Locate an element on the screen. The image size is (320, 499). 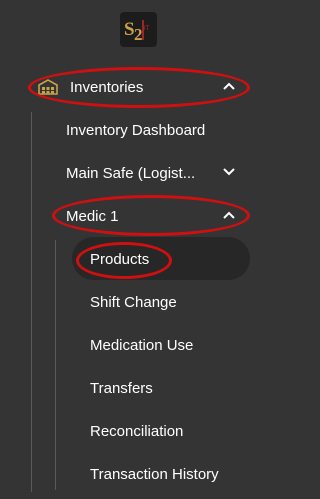
nav-transaction-history-label: Transaction History is located at coordinates (154, 474).